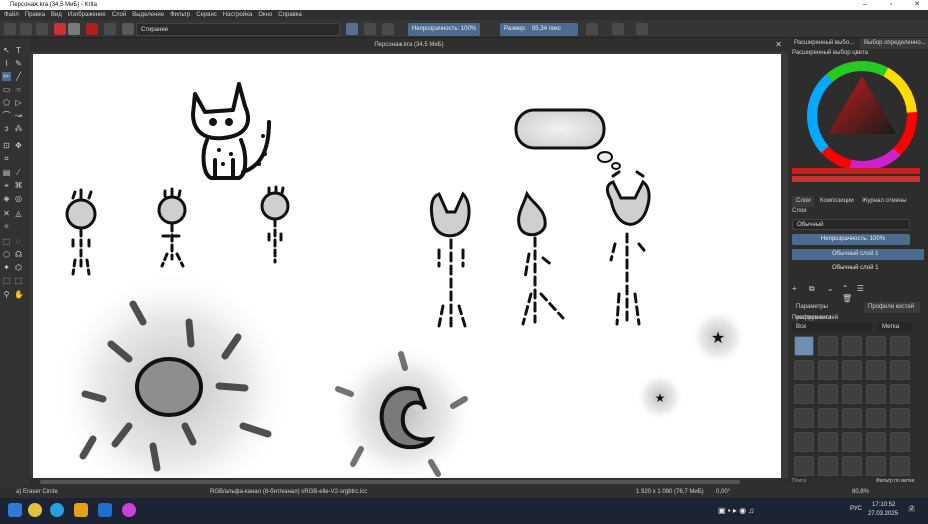 This screenshot has height=524, width=928. I want to click on tab-layers: Слои, so click(803, 201).